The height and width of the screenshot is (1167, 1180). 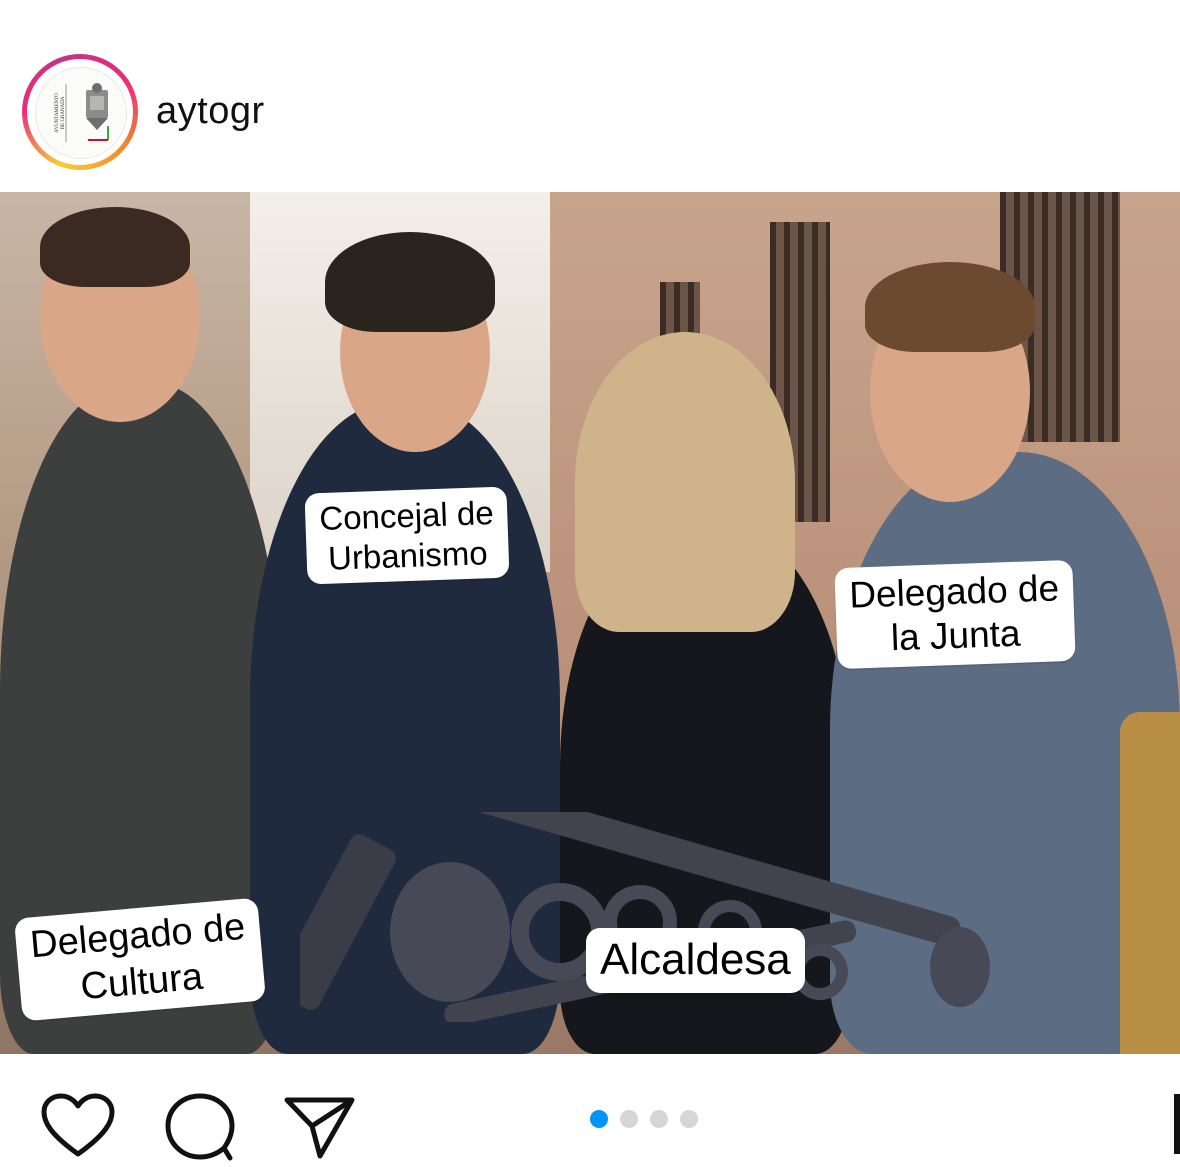 I want to click on post-actions, so click(x=590, y=1110).